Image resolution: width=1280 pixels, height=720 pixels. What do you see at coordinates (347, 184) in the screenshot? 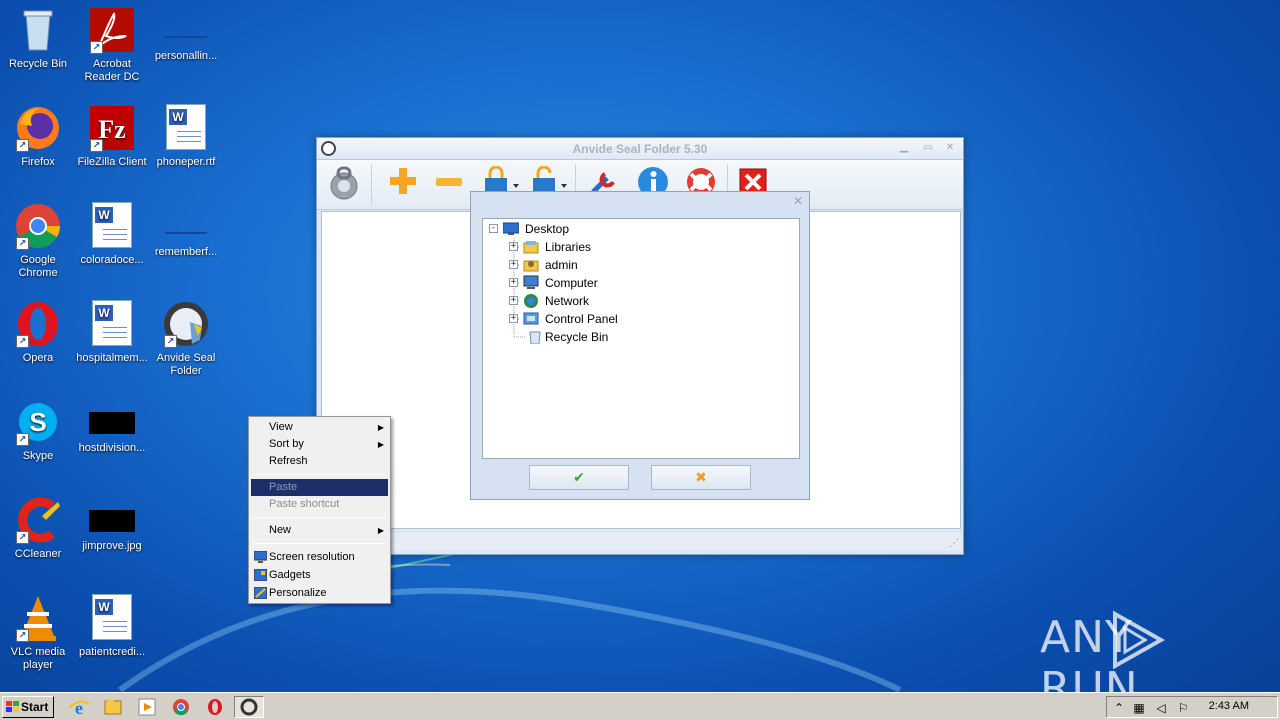
I see `lock-main-icon` at bounding box center [347, 184].